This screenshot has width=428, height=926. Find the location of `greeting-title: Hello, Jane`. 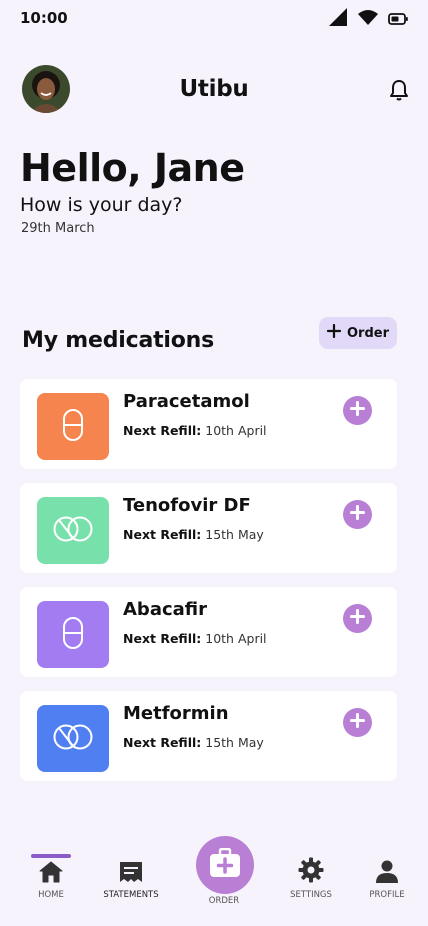

greeting-title: Hello, Jane is located at coordinates (132, 168).